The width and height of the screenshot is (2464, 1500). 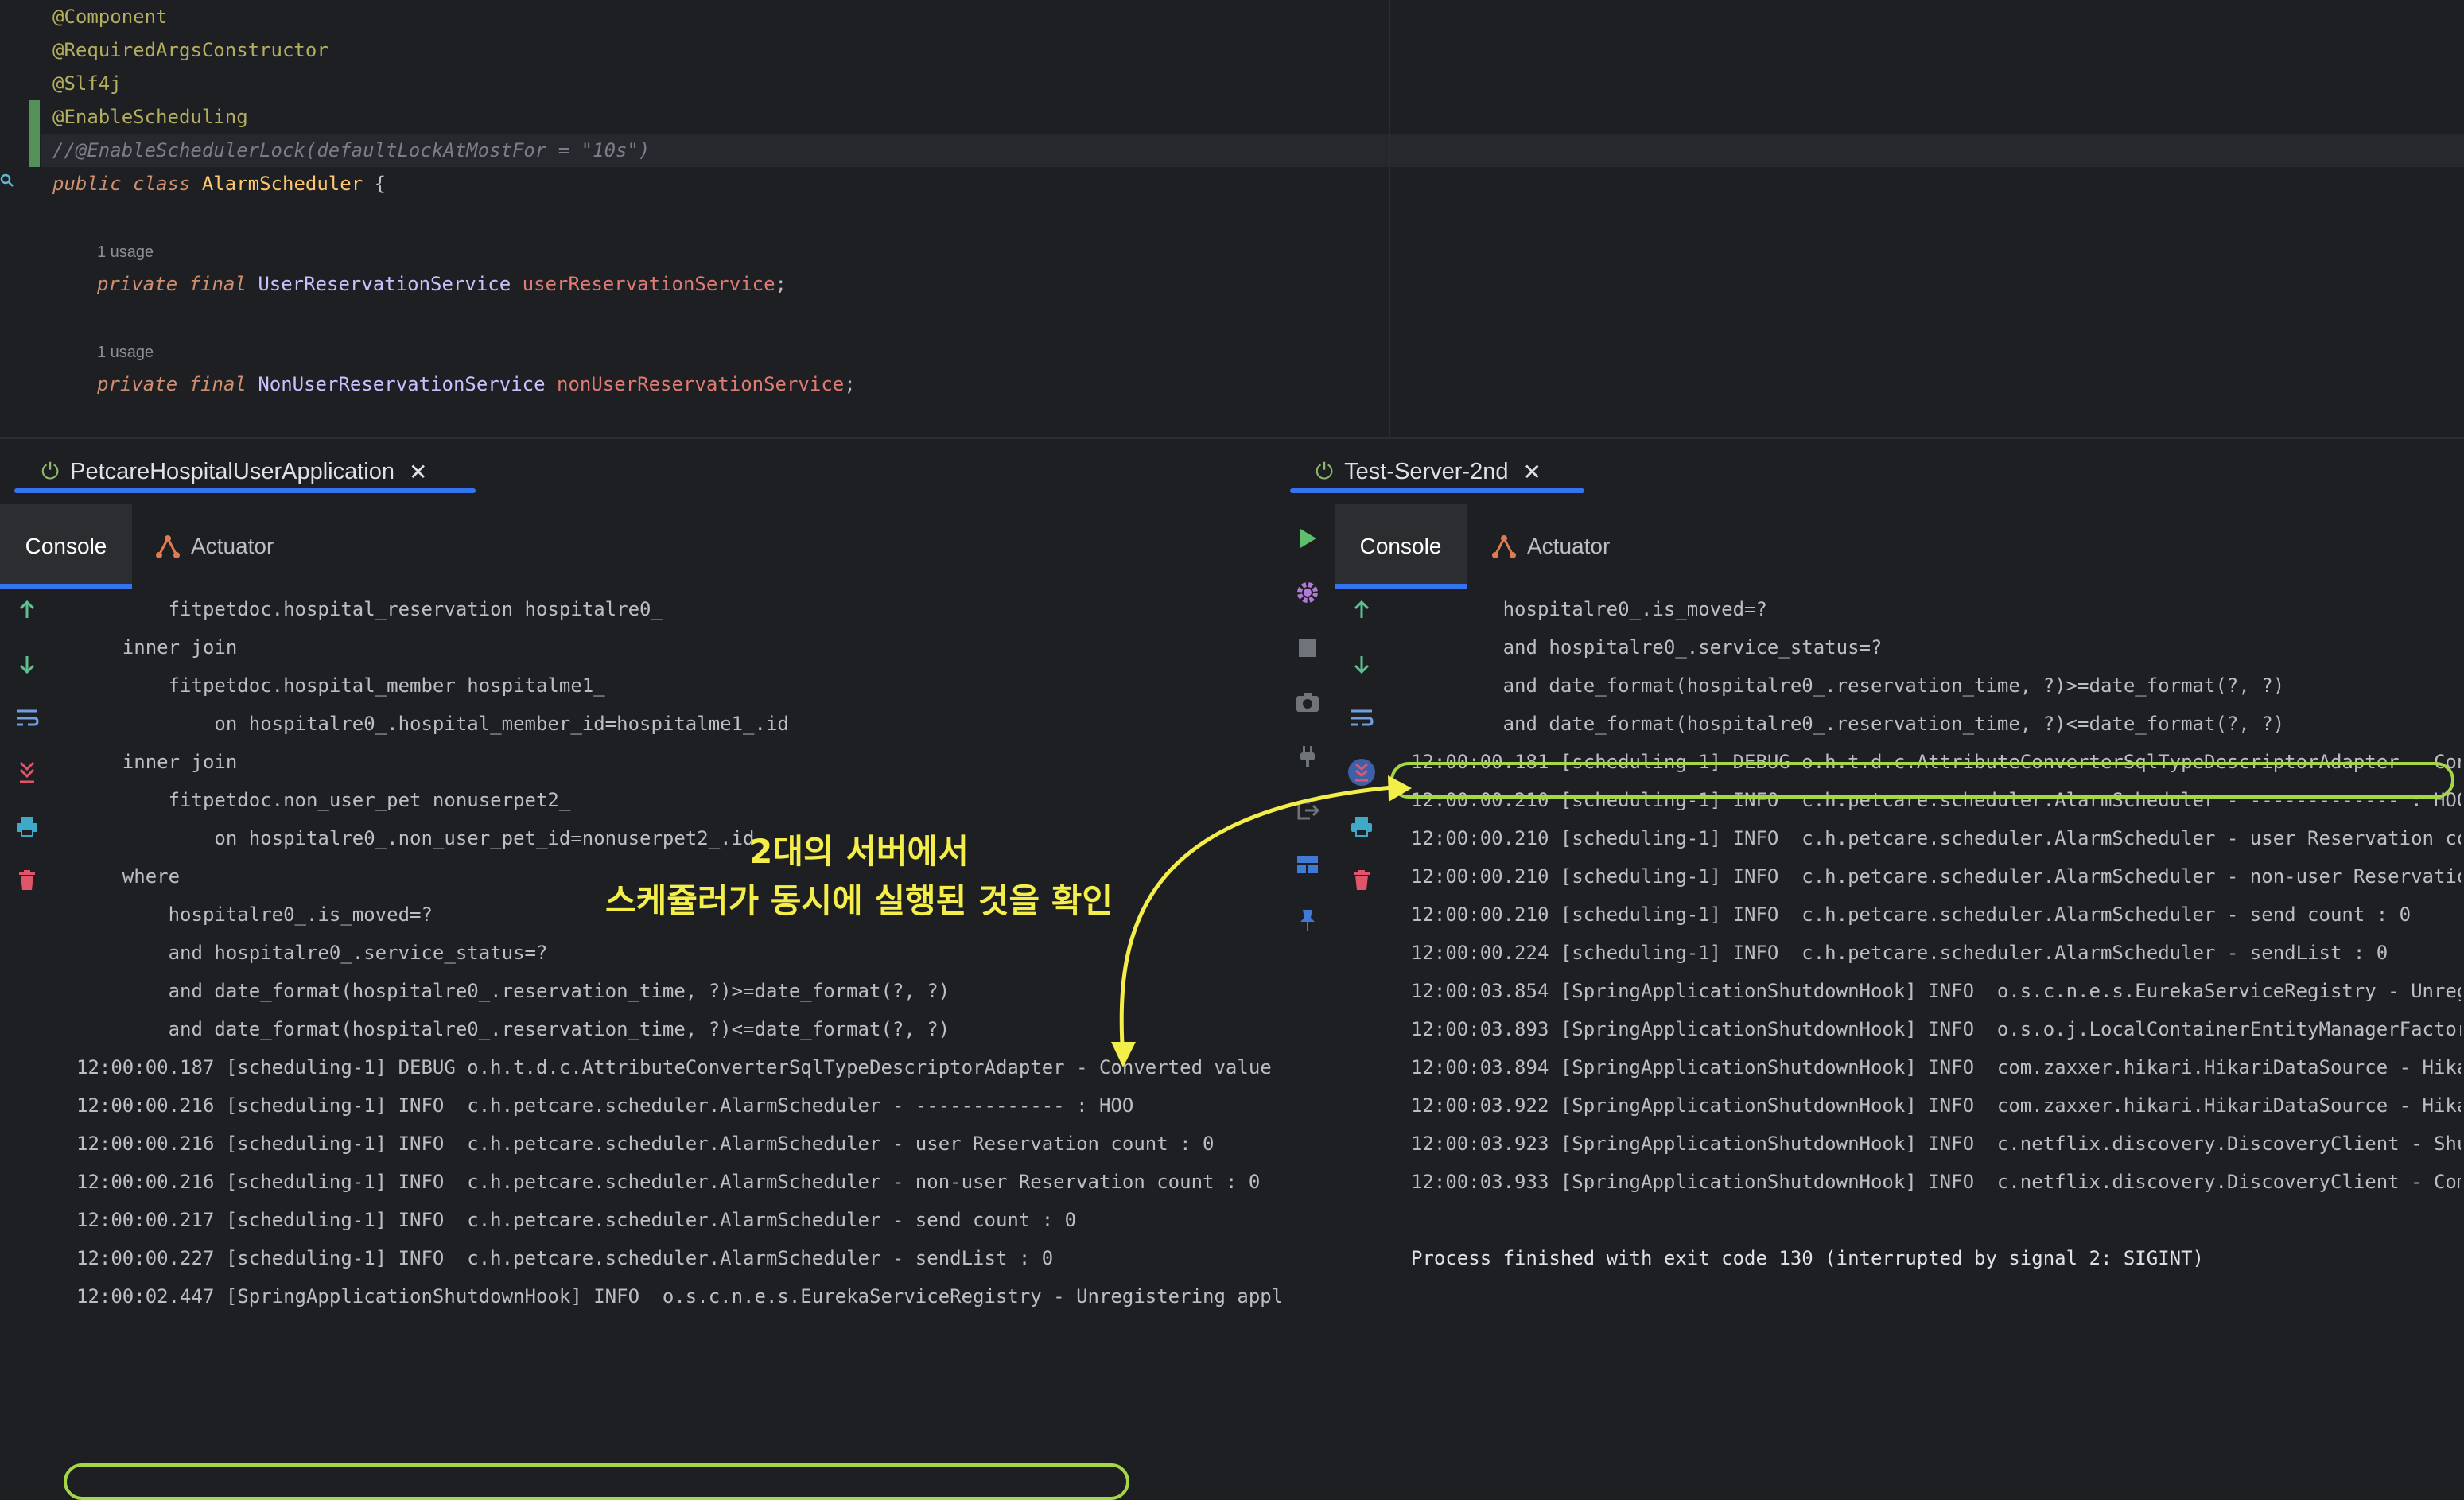 What do you see at coordinates (34, 133) in the screenshot?
I see `vcs-change-marker` at bounding box center [34, 133].